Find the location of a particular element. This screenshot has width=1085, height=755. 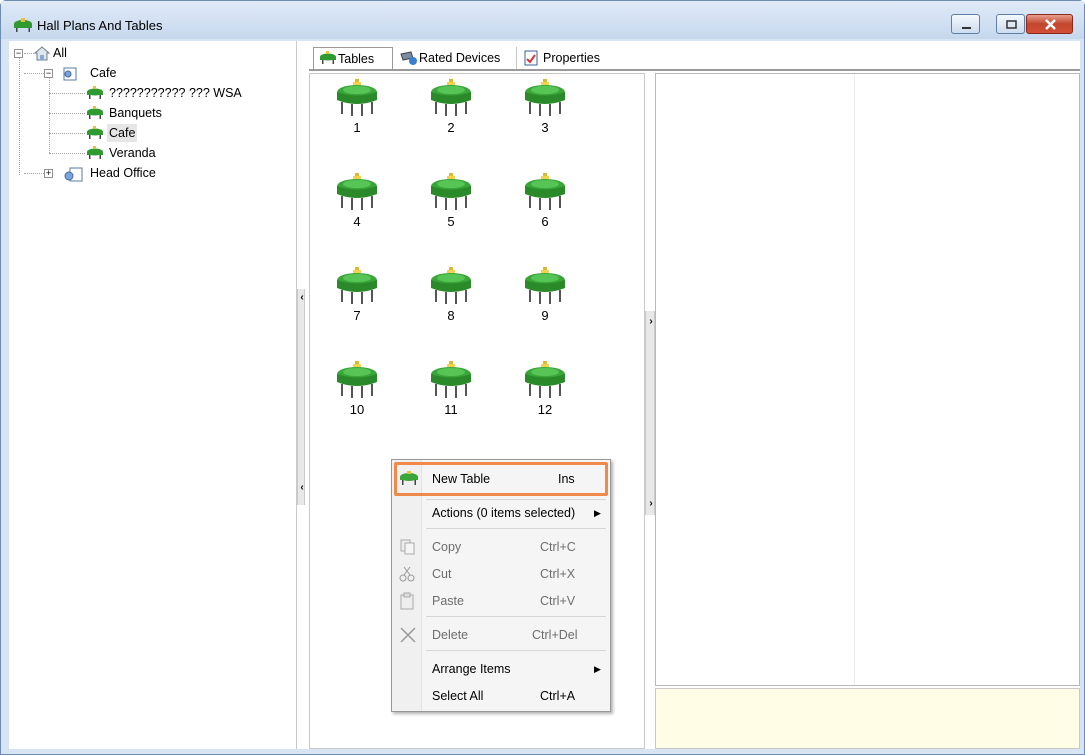

tab-label: Tables is located at coordinates (356, 59).